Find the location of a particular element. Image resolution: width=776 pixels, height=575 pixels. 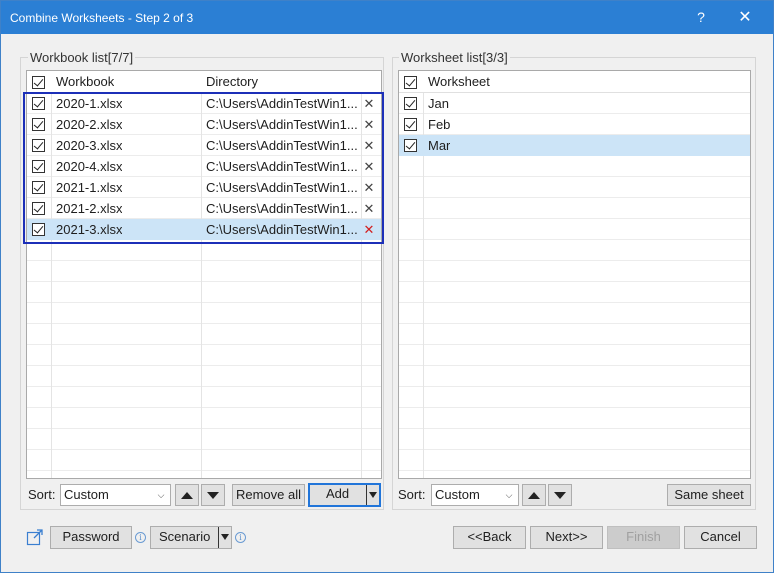

back-button: <<Back is located at coordinates (489, 537).